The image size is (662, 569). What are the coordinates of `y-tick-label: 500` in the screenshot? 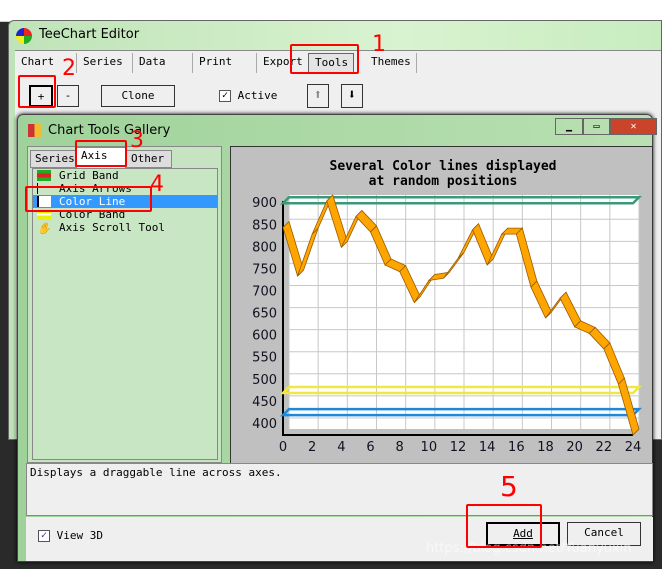 It's located at (264, 380).